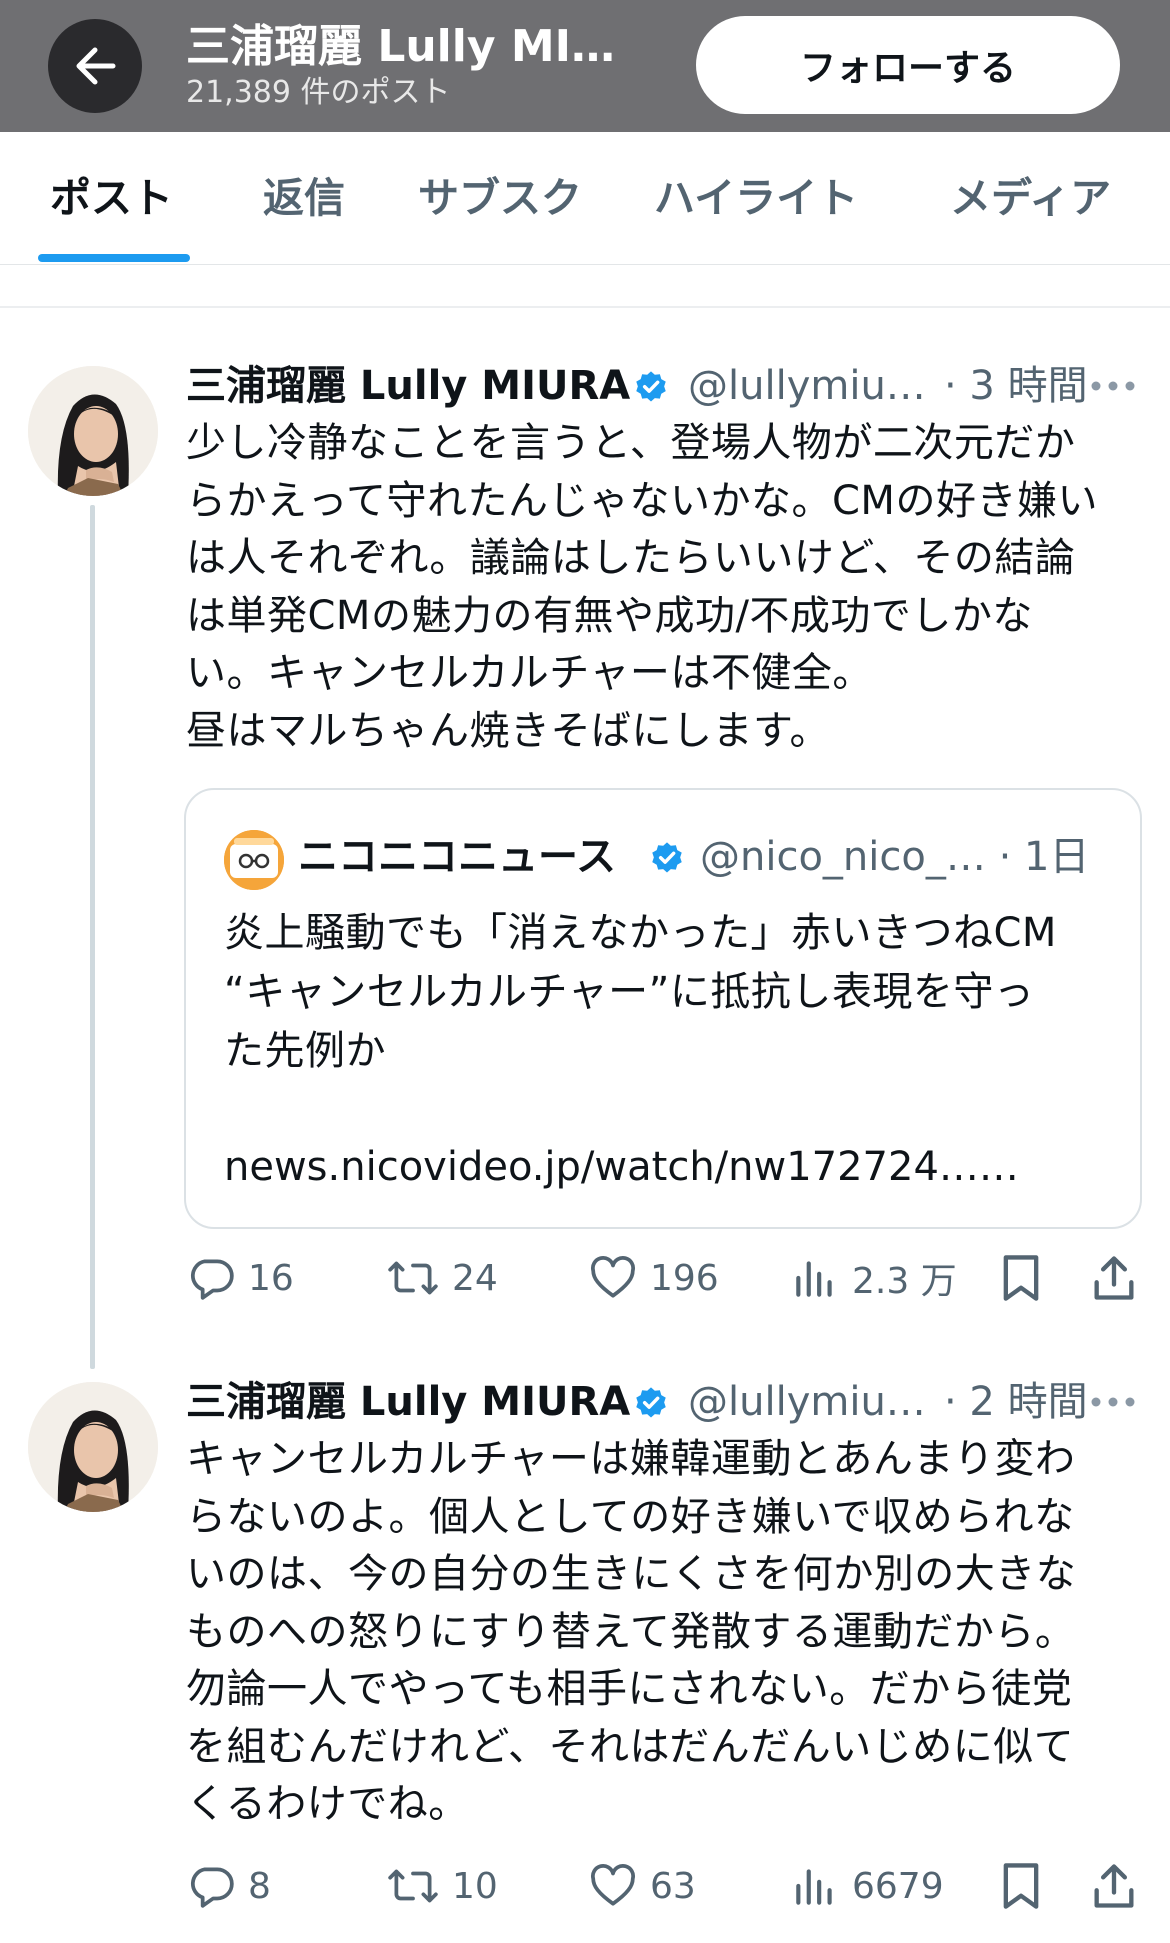  What do you see at coordinates (114, 258) in the screenshot?
I see `active-tab-indicator` at bounding box center [114, 258].